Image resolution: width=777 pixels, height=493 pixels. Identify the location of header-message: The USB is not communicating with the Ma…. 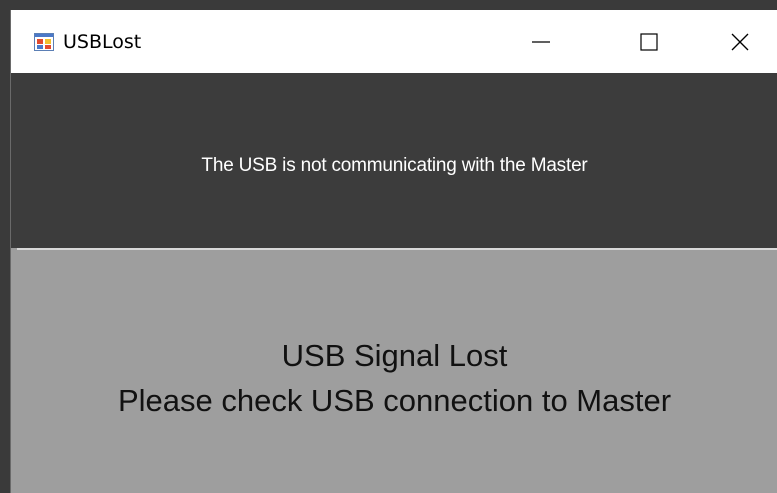
(394, 165).